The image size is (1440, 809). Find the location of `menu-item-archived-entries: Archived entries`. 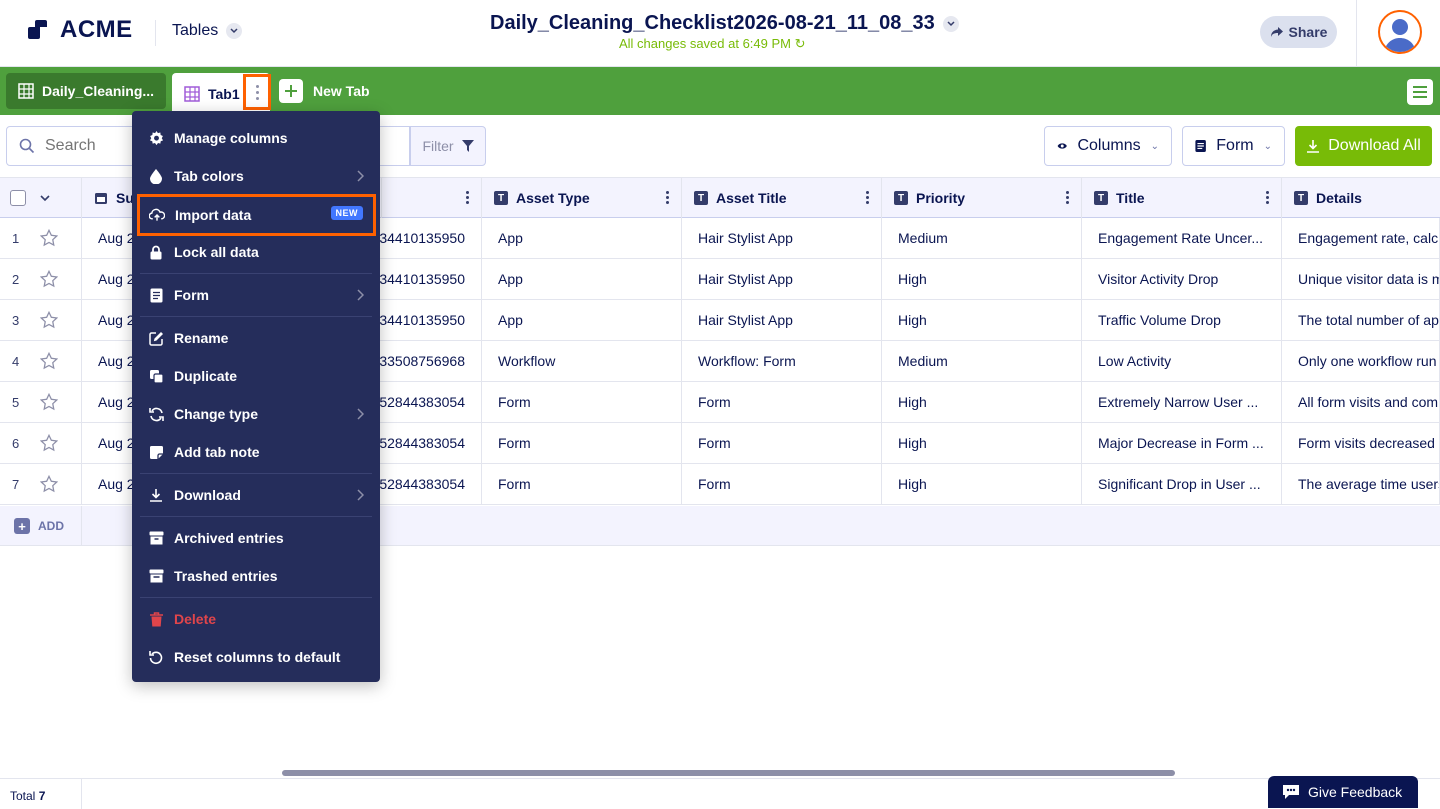

menu-item-archived-entries: Archived entries is located at coordinates (256, 538).